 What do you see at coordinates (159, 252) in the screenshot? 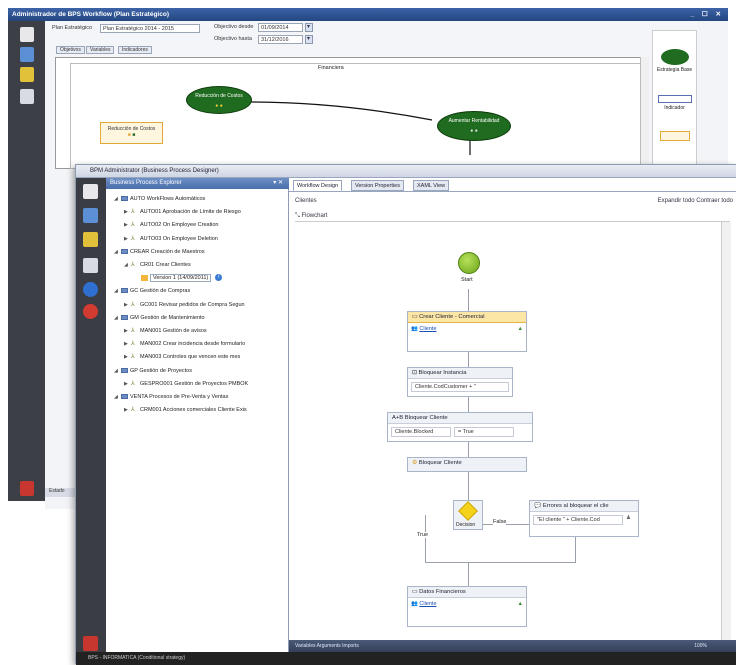
I see `tree-folder: ◢ CREAR Creación de Maestros` at bounding box center [159, 252].